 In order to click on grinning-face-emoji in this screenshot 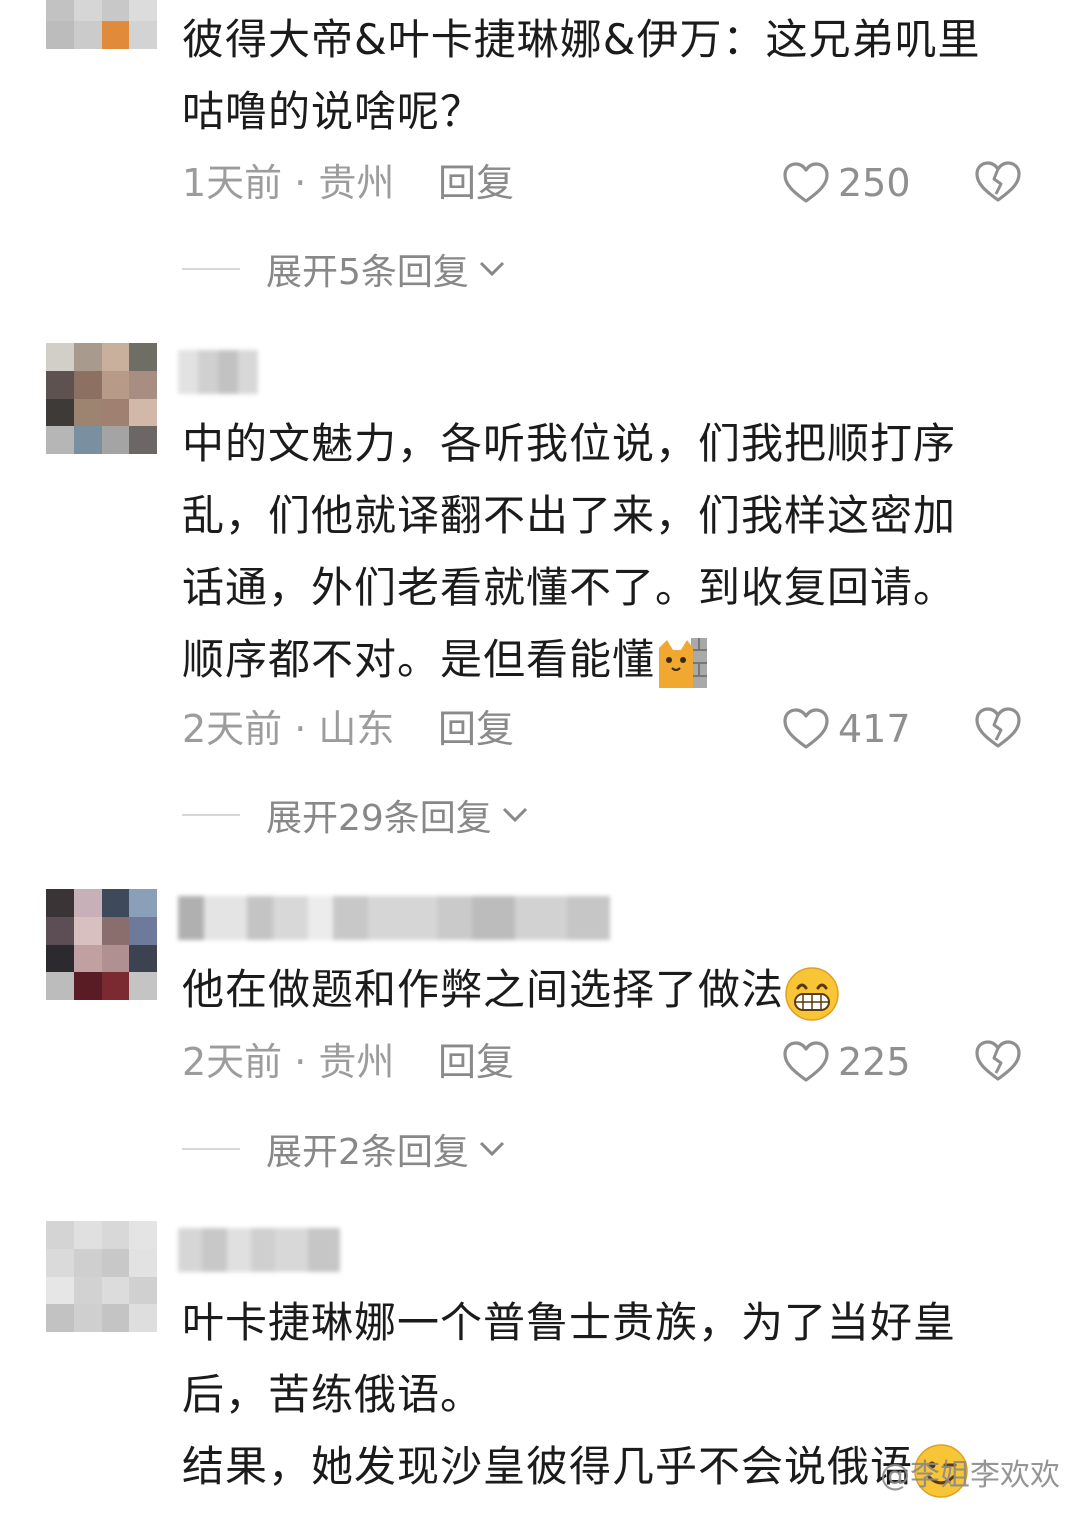, I will do `click(811, 993)`.